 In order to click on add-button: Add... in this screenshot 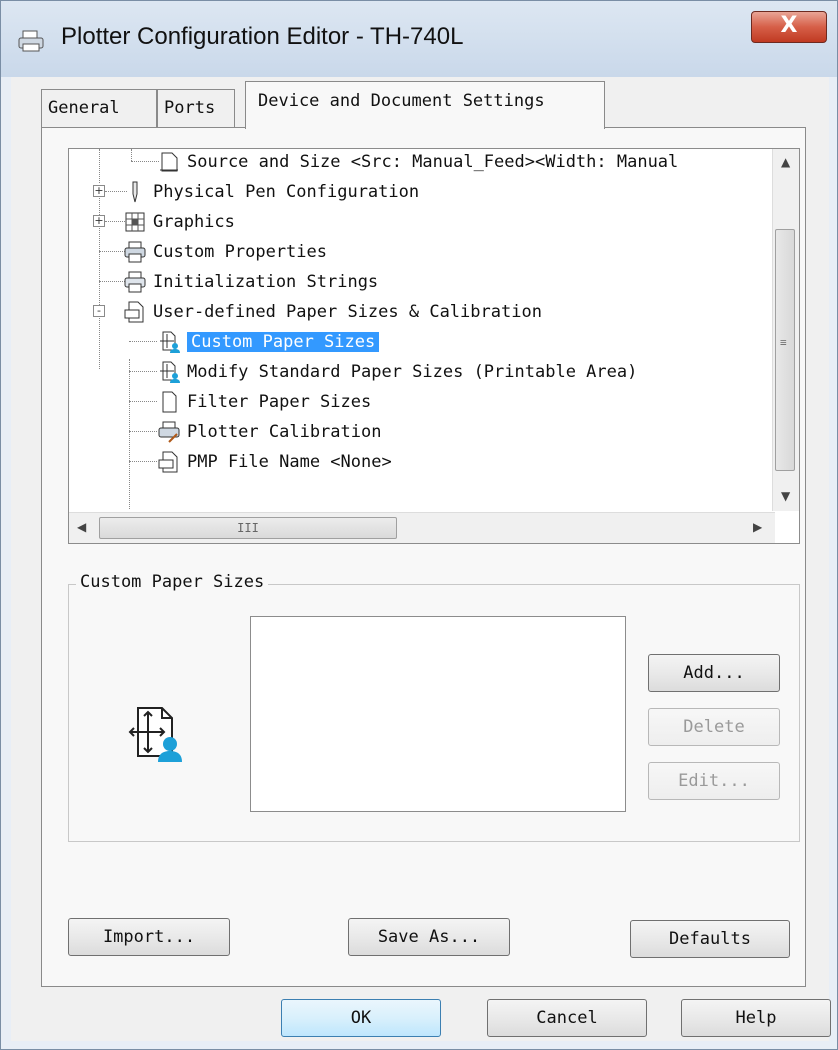, I will do `click(714, 673)`.